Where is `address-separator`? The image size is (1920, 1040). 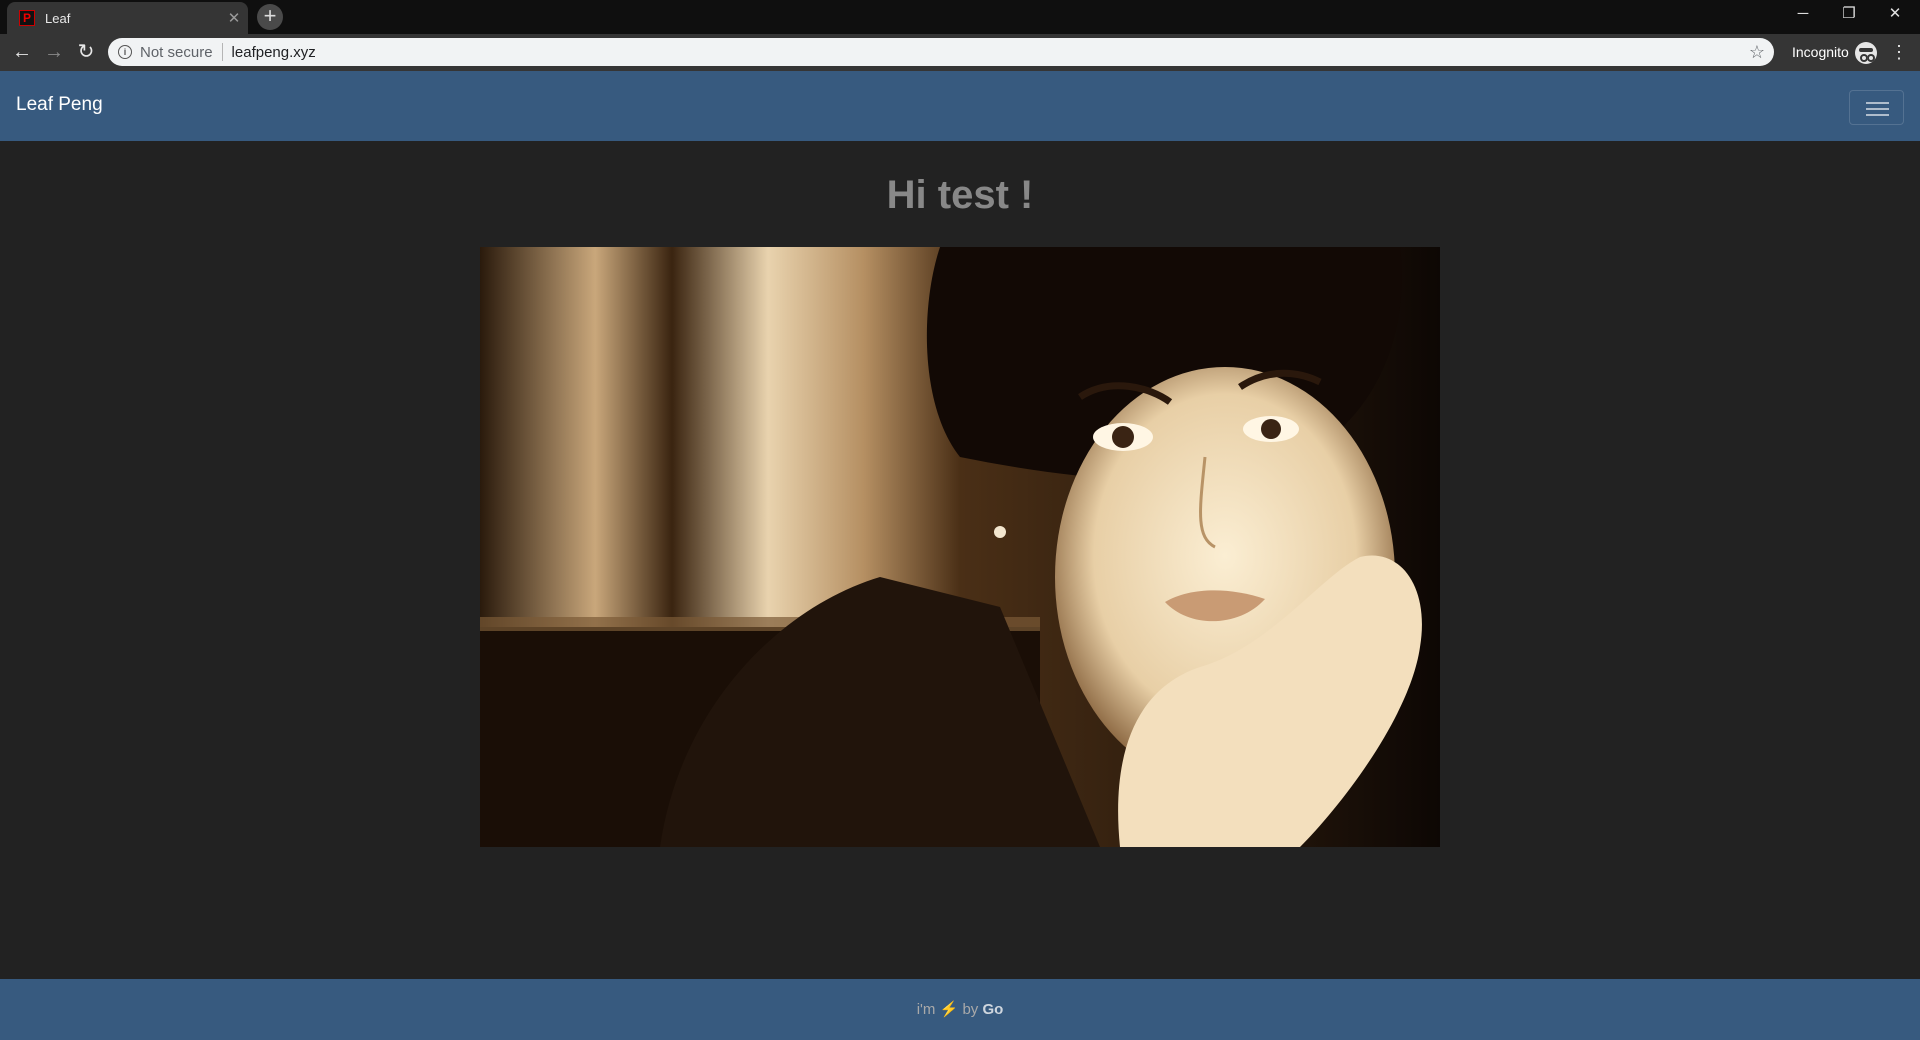
address-separator is located at coordinates (222, 52).